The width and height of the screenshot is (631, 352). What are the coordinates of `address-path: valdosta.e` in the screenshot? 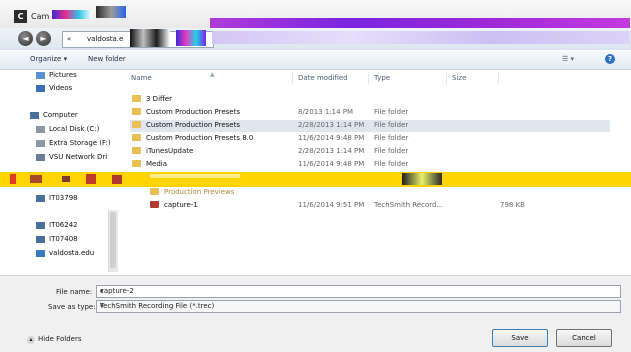 It's located at (105, 39).